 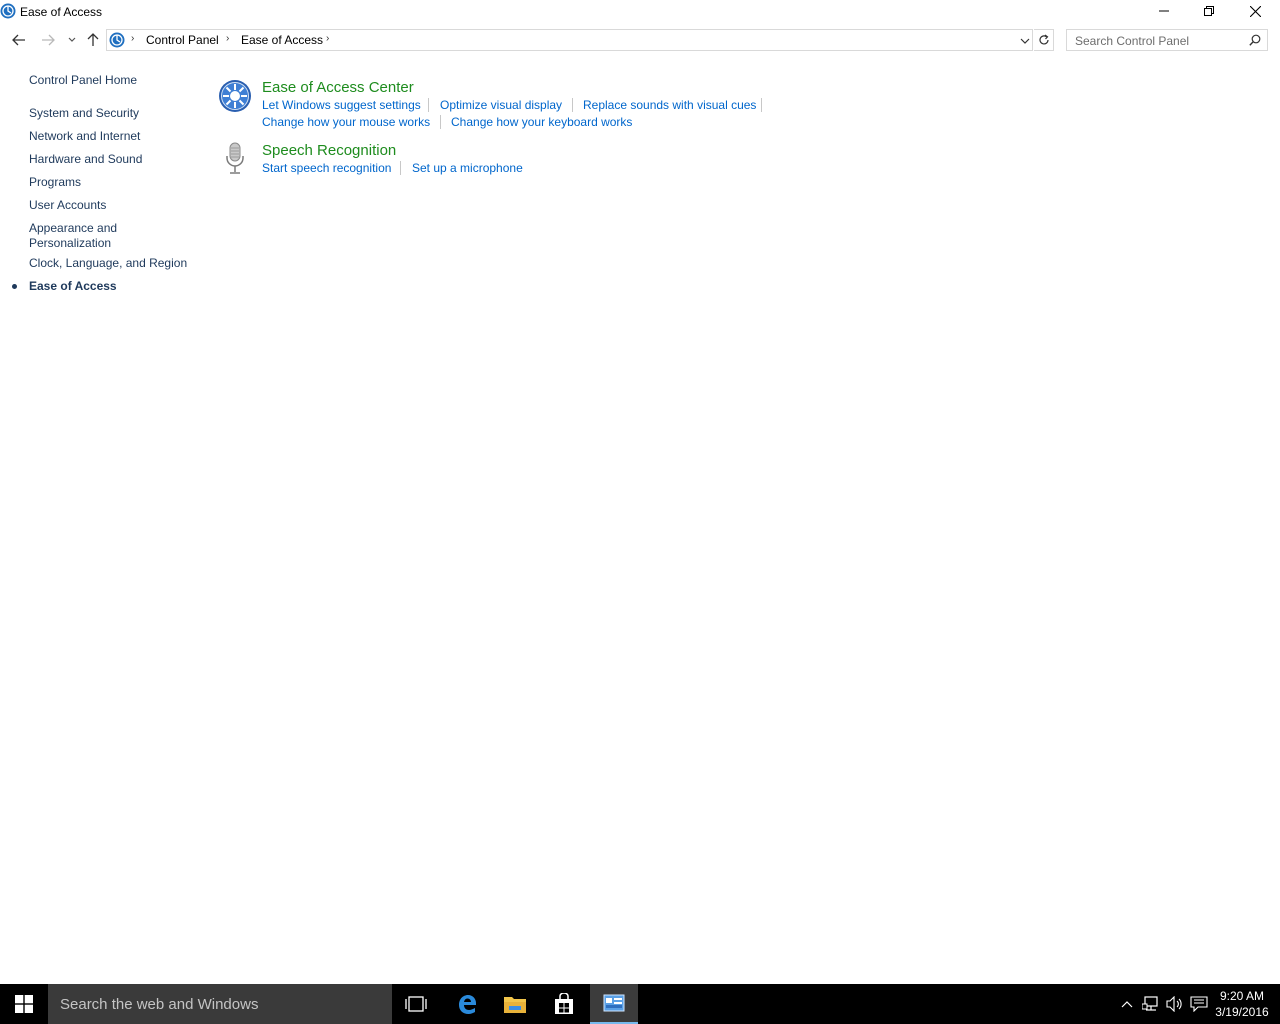 What do you see at coordinates (19, 40) in the screenshot?
I see `back-button` at bounding box center [19, 40].